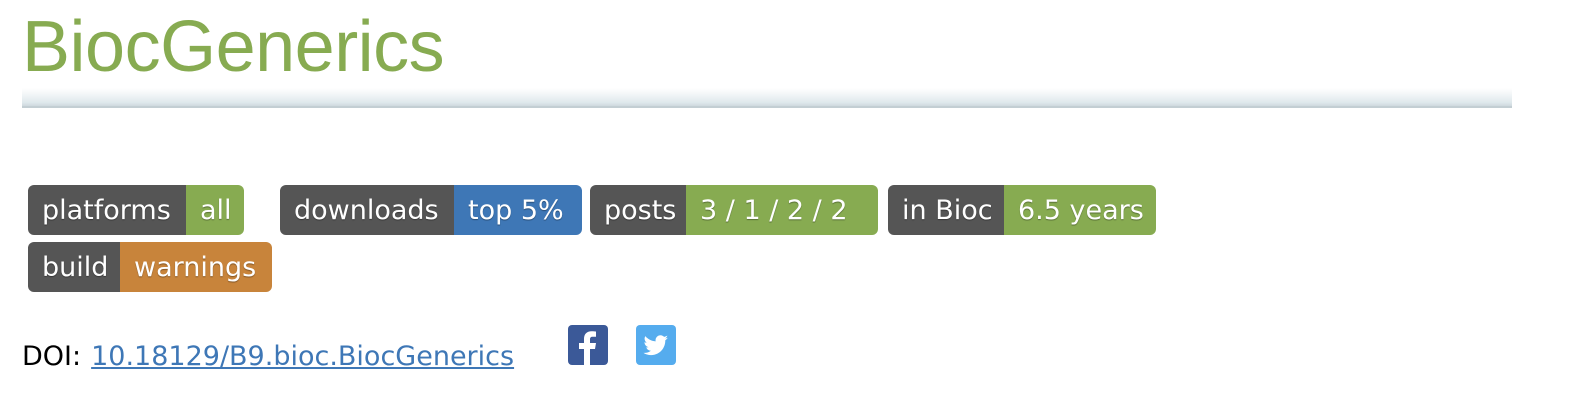 The image size is (1578, 404). I want to click on build-badge: build warnings, so click(150, 267).